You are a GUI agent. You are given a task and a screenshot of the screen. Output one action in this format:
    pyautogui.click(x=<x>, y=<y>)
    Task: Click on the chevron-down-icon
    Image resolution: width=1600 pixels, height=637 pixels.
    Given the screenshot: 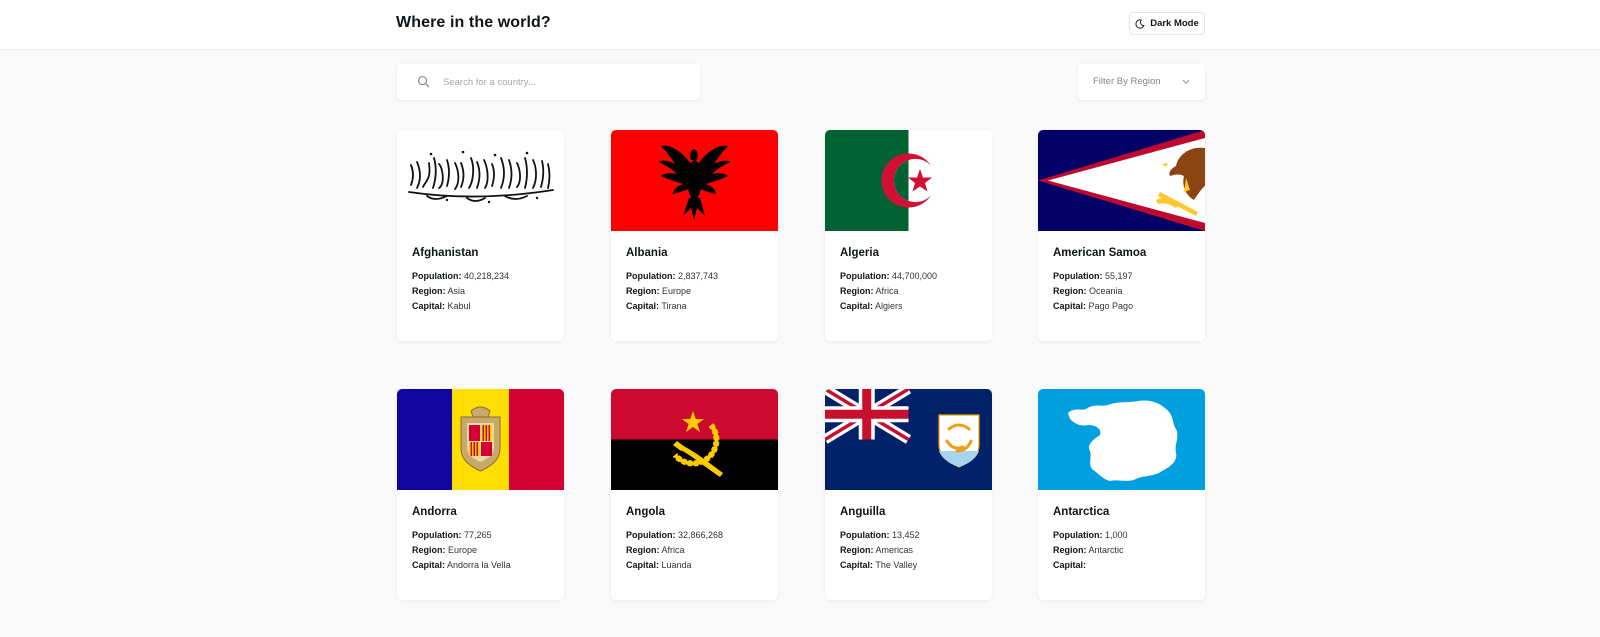 What is the action you would take?
    pyautogui.click(x=1186, y=82)
    